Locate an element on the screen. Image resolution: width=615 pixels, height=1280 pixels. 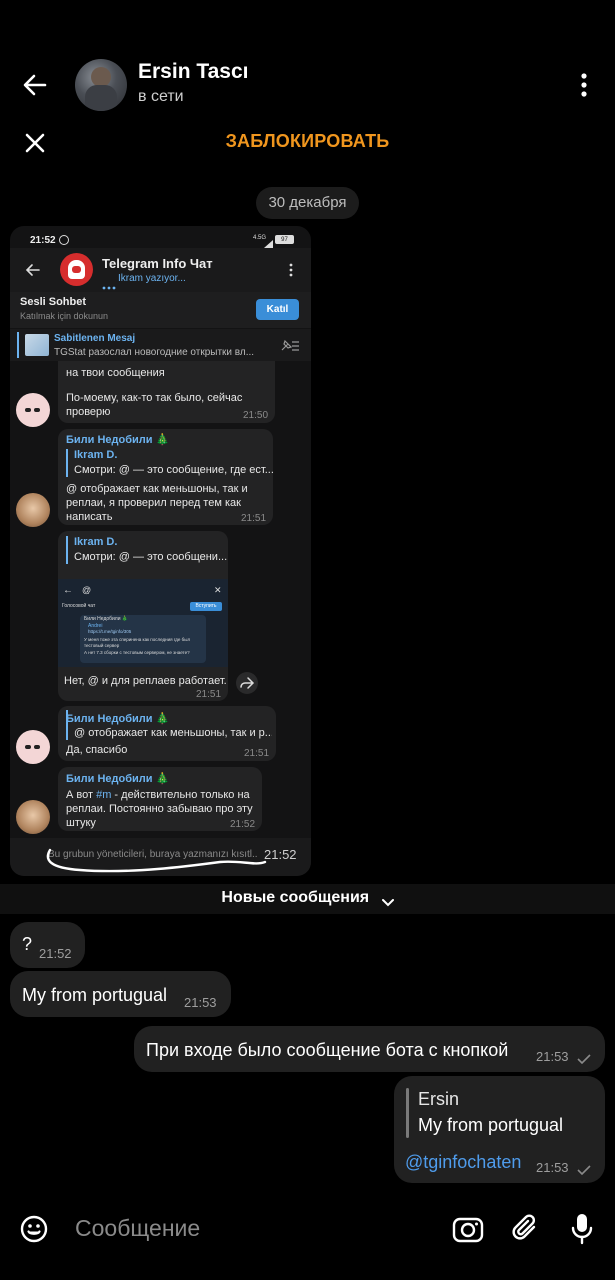
ss-inner-close-icon: ✕ is located at coordinates (218, 590).